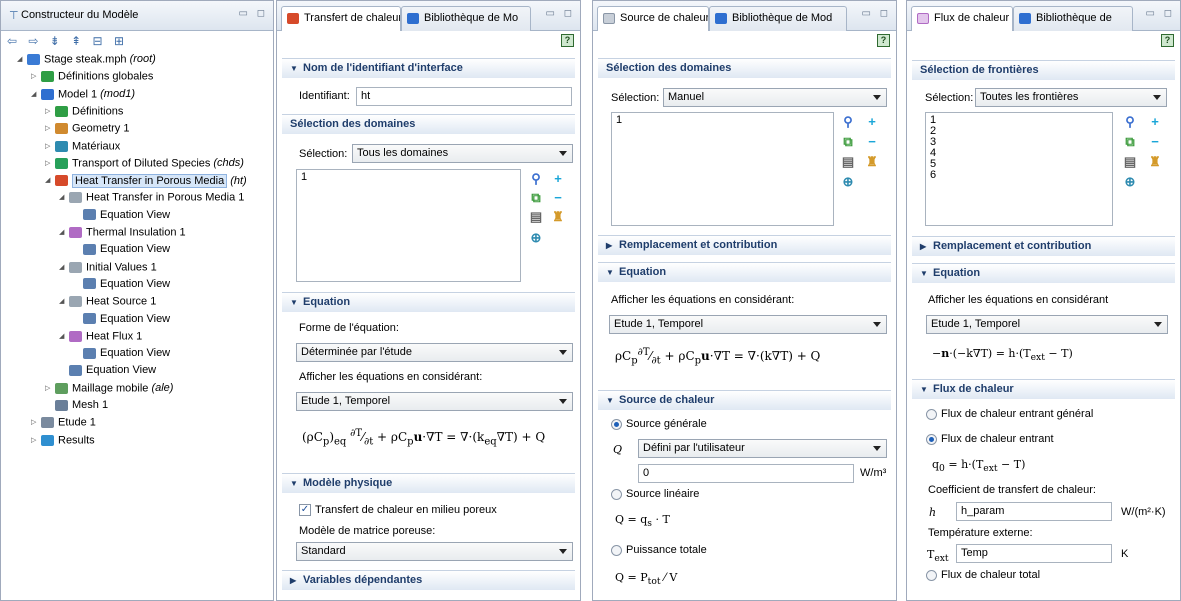  Describe the element at coordinates (464, 96) in the screenshot. I see `identifier-input: ht` at that location.